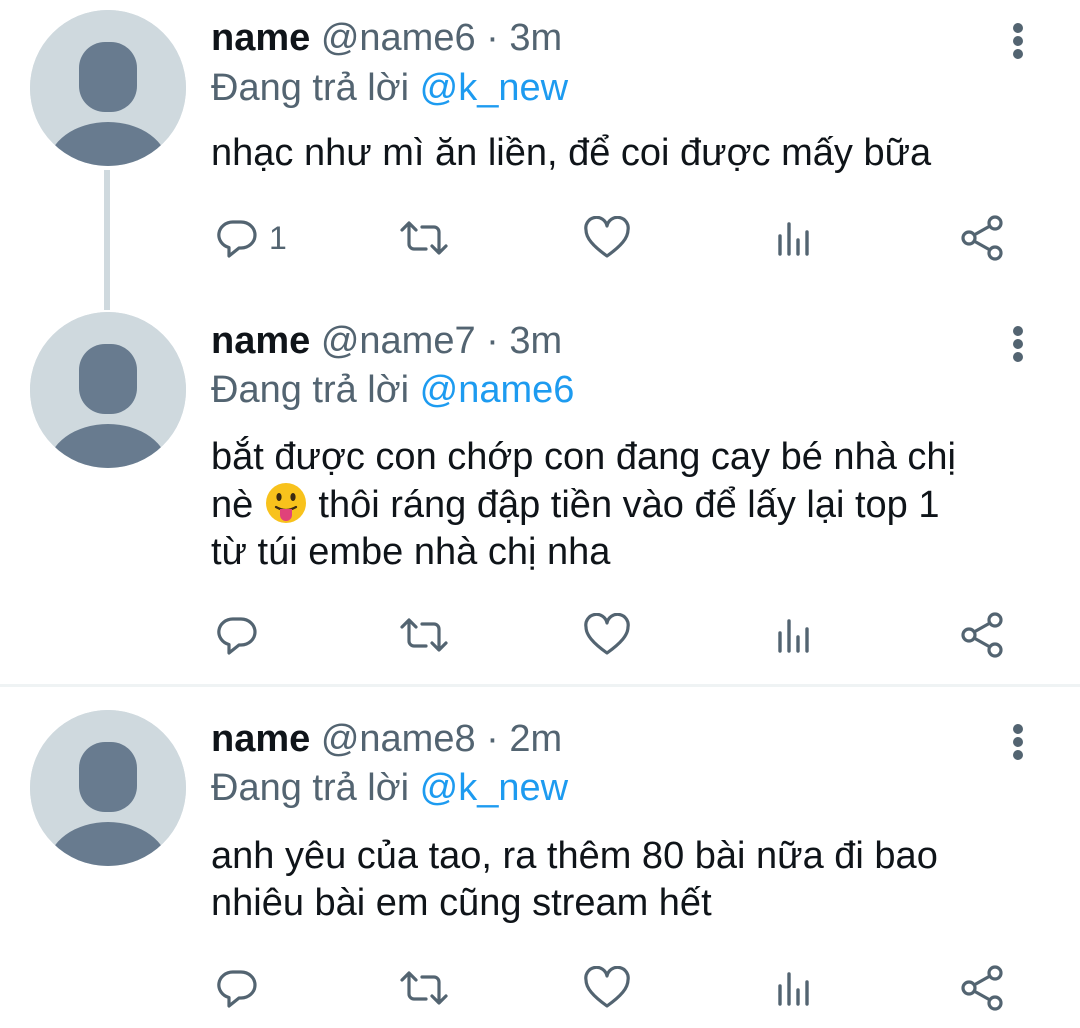 This screenshot has width=1080, height=1028. What do you see at coordinates (398, 739) in the screenshot?
I see `user-handle: @name8` at bounding box center [398, 739].